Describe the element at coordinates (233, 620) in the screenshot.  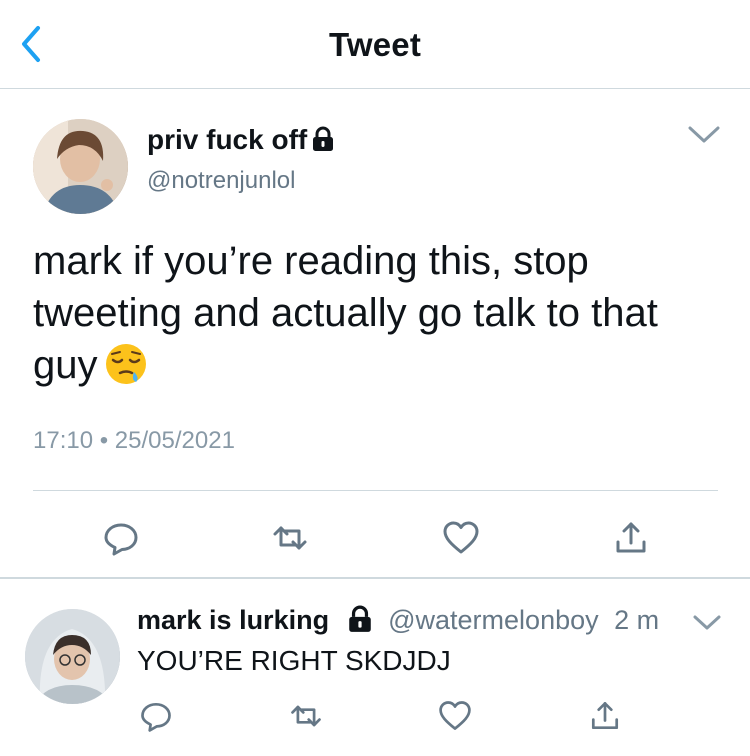
I see `reply-display-name: mark is lurking` at that location.